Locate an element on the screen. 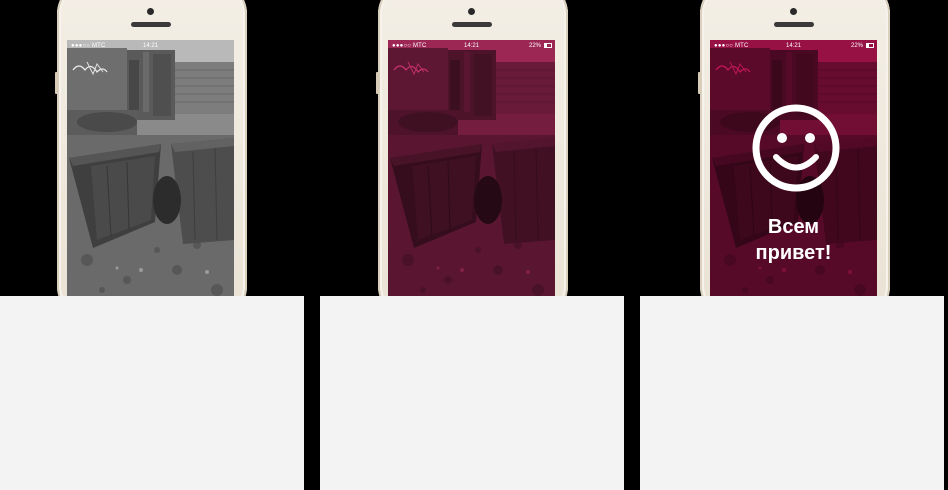  status-time: 14:21 is located at coordinates (150, 46).